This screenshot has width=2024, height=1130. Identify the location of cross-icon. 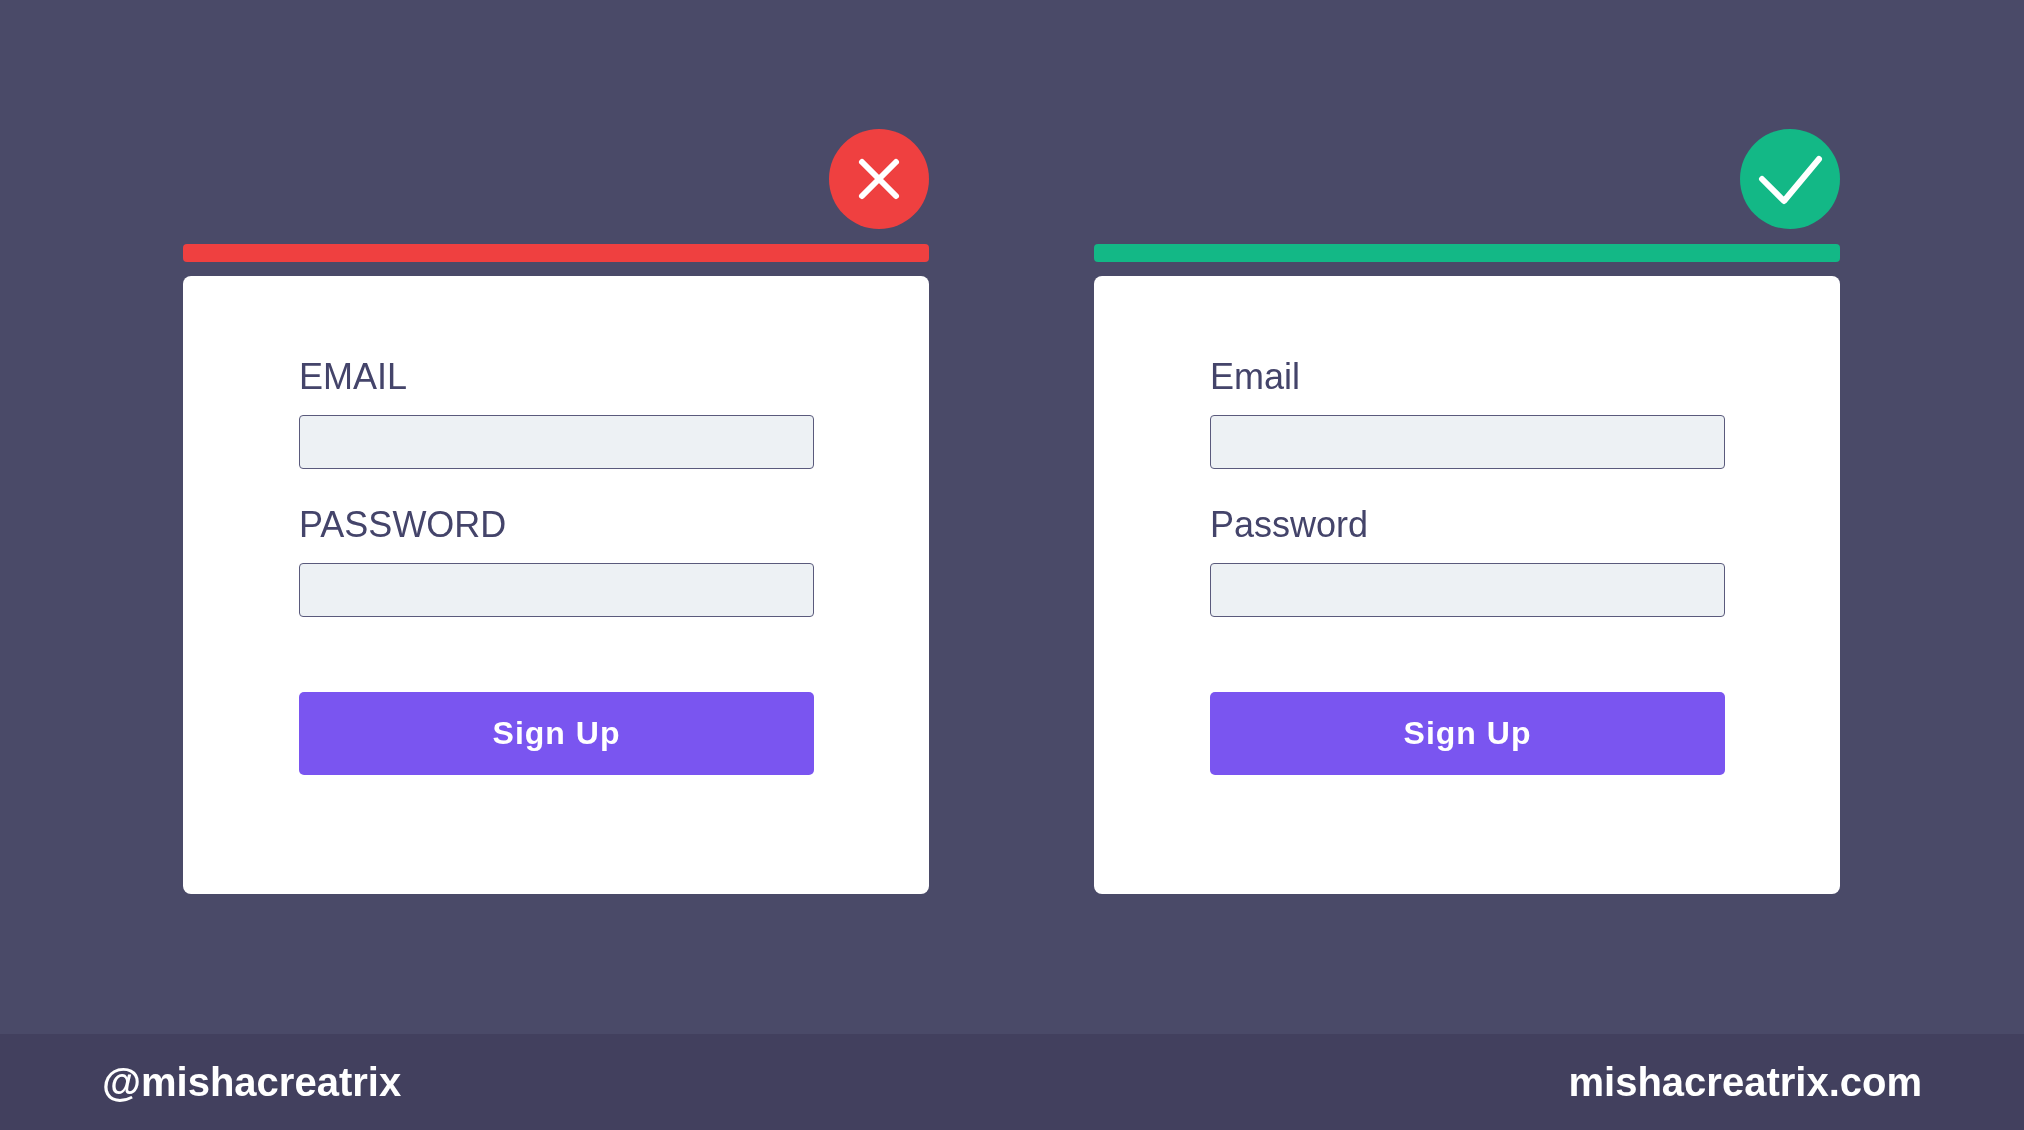
(879, 179).